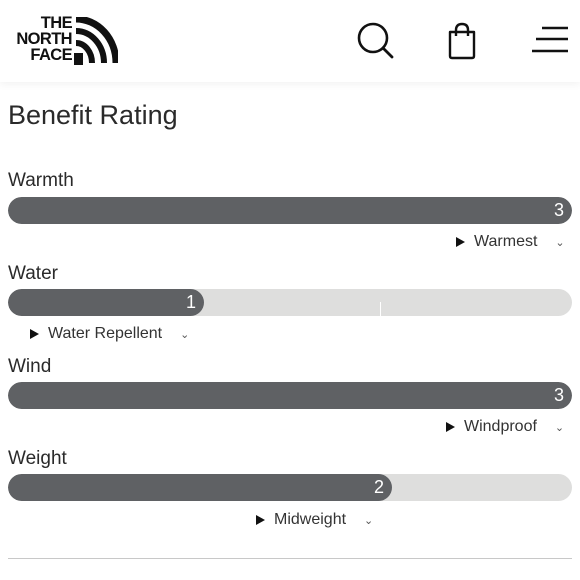 The width and height of the screenshot is (580, 580). Describe the element at coordinates (56, 23) in the screenshot. I see `logo-line-1: THE` at that location.